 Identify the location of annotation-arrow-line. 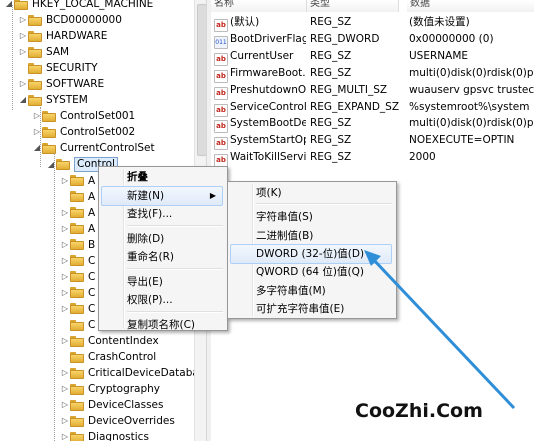
(443, 333).